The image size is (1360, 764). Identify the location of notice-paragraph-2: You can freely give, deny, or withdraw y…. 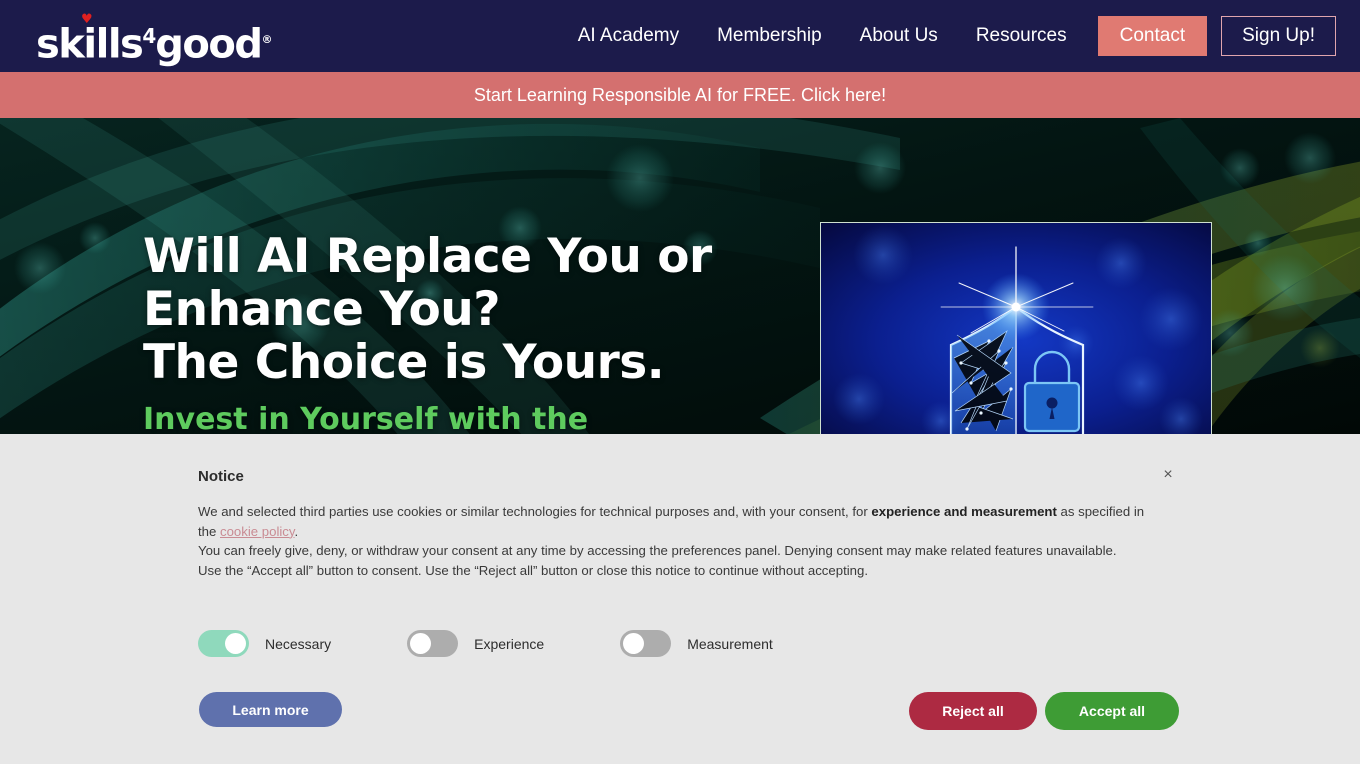
(657, 550).